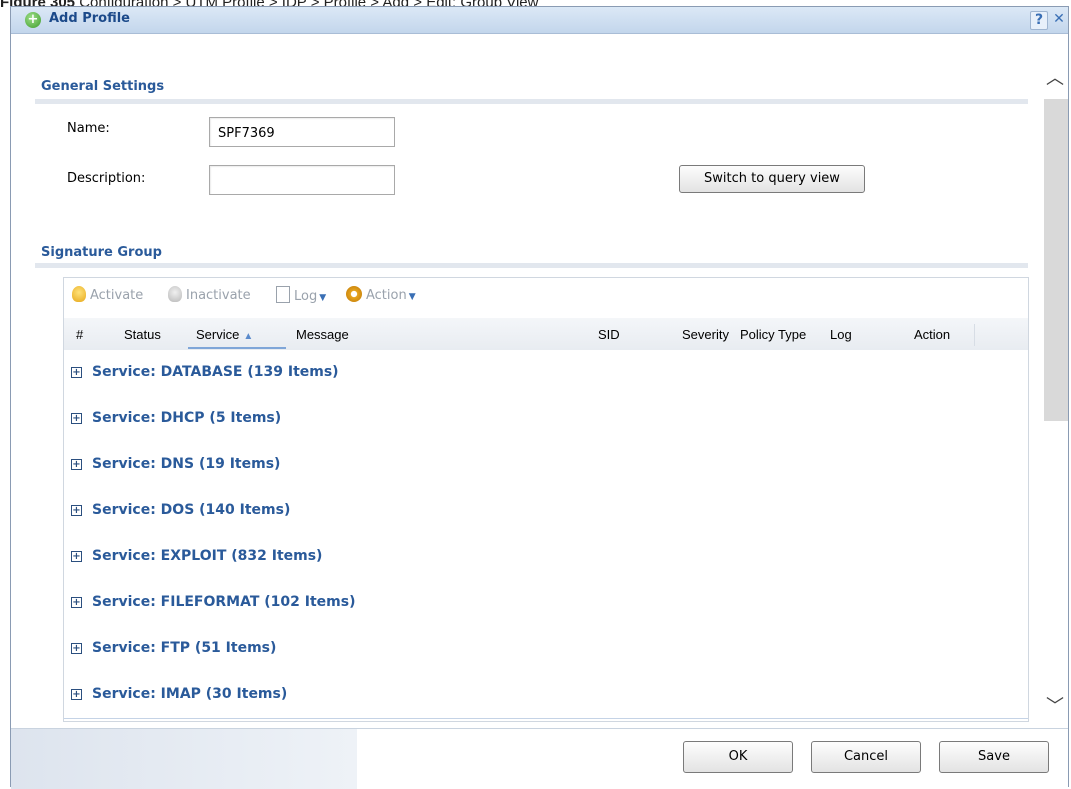 The width and height of the screenshot is (1071, 789). What do you see at coordinates (101, 252) in the screenshot?
I see `signature-group-title: Signature Group` at bounding box center [101, 252].